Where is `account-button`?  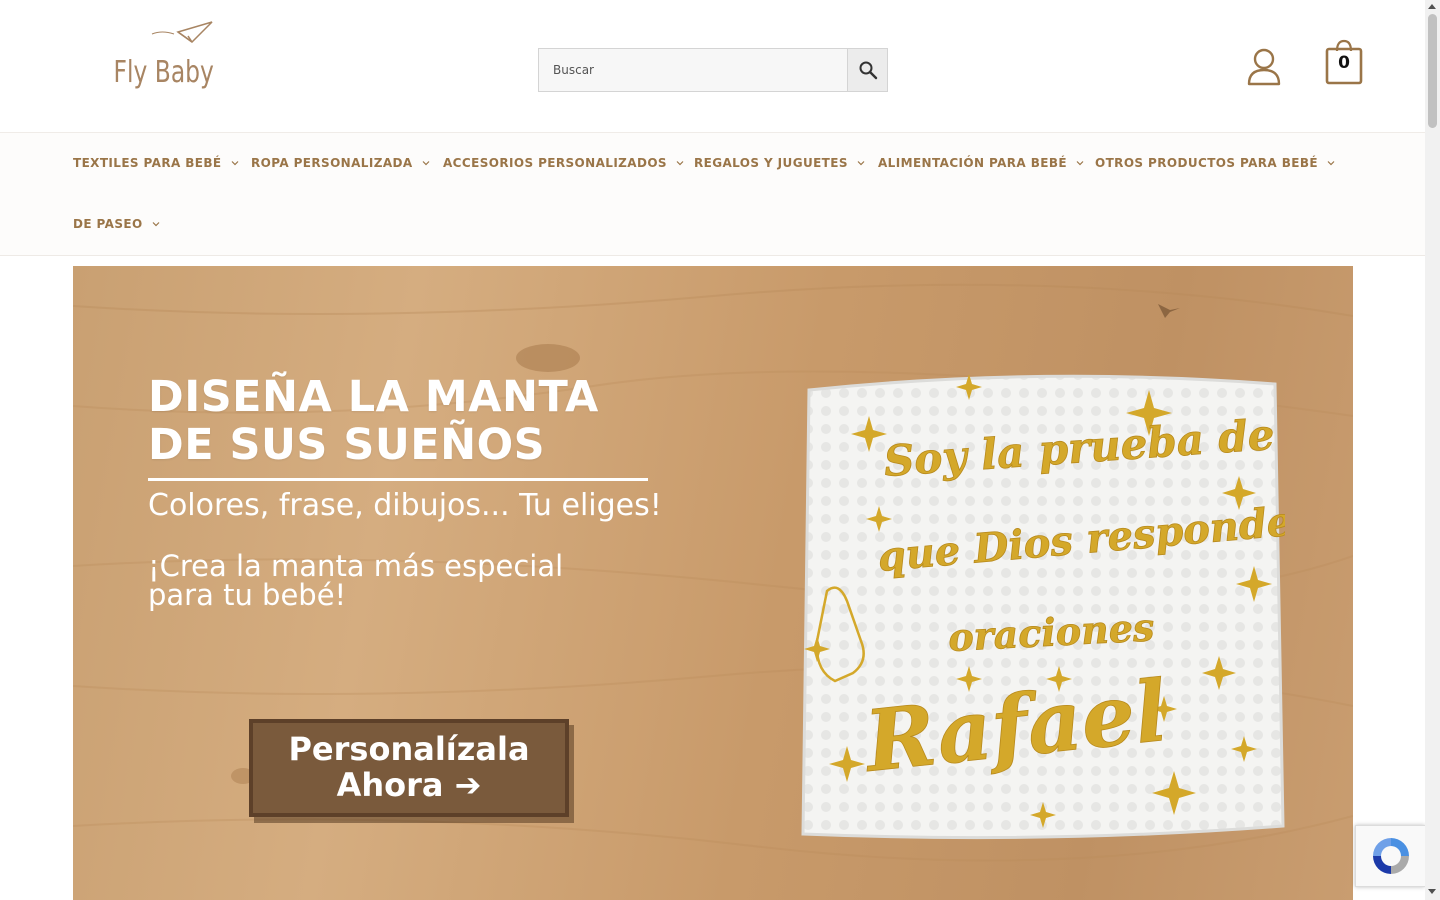
account-button is located at coordinates (1264, 67).